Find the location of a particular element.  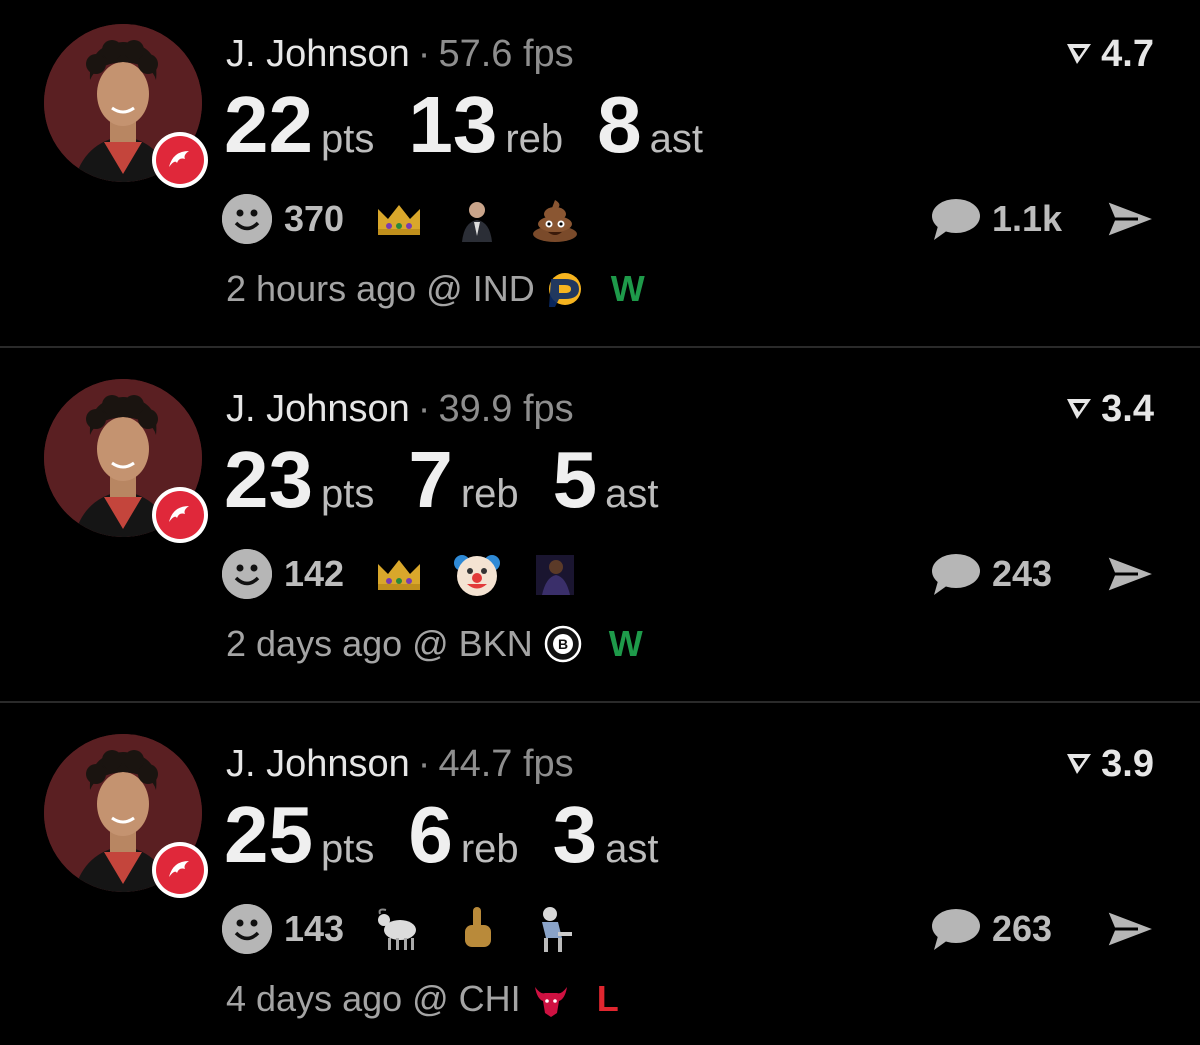

rating: 4.7 is located at coordinates (1109, 54).